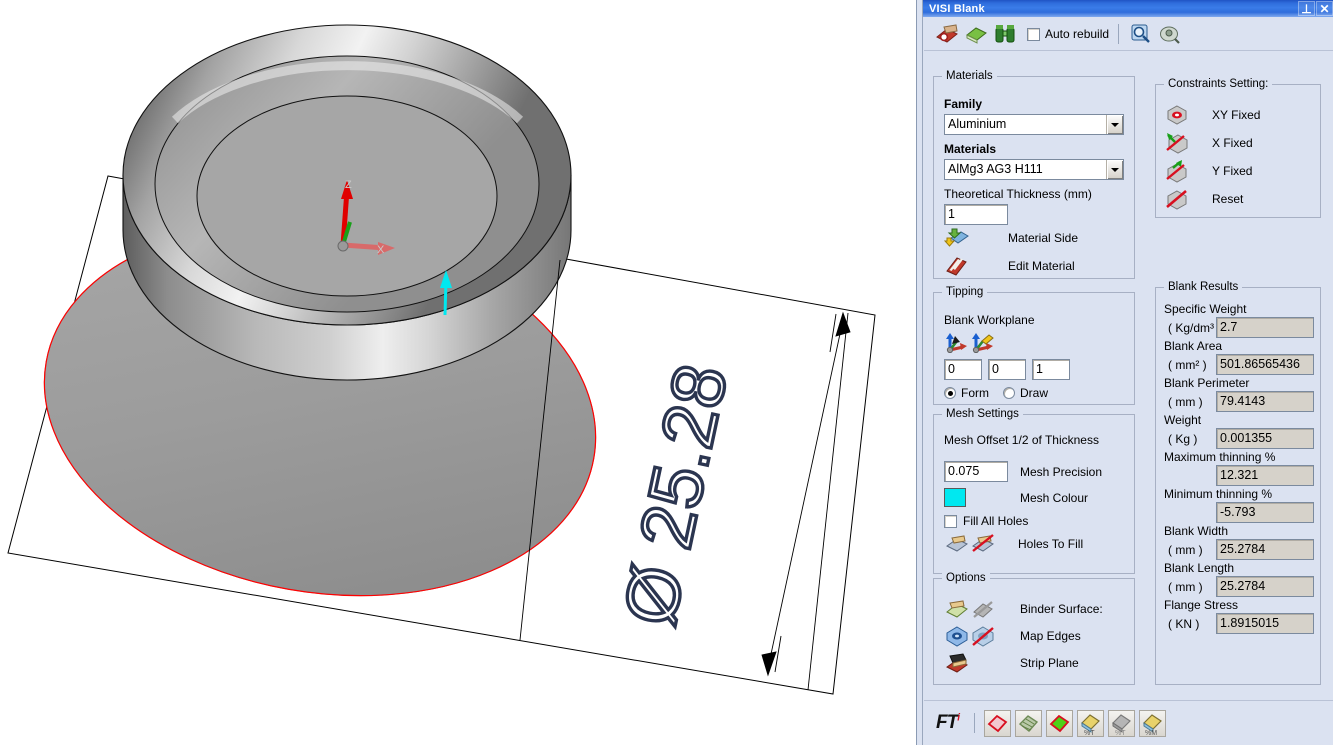 The image size is (1333, 745). I want to click on dimension-text-outline: Ø 25.28, so click(675, 494).